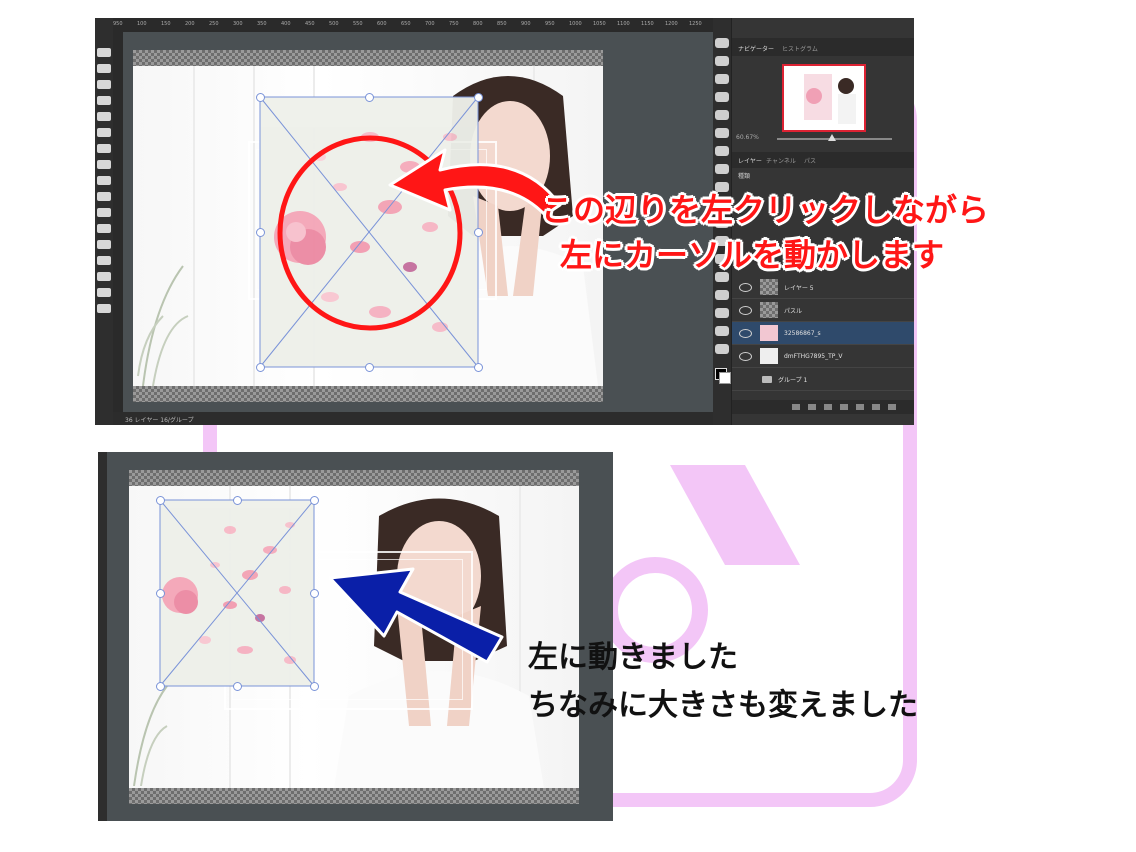 The width and height of the screenshot is (1136, 852). Describe the element at coordinates (723, 705) in the screenshot. I see `black-caption-line2: ちなみに大きさも変えました` at that location.